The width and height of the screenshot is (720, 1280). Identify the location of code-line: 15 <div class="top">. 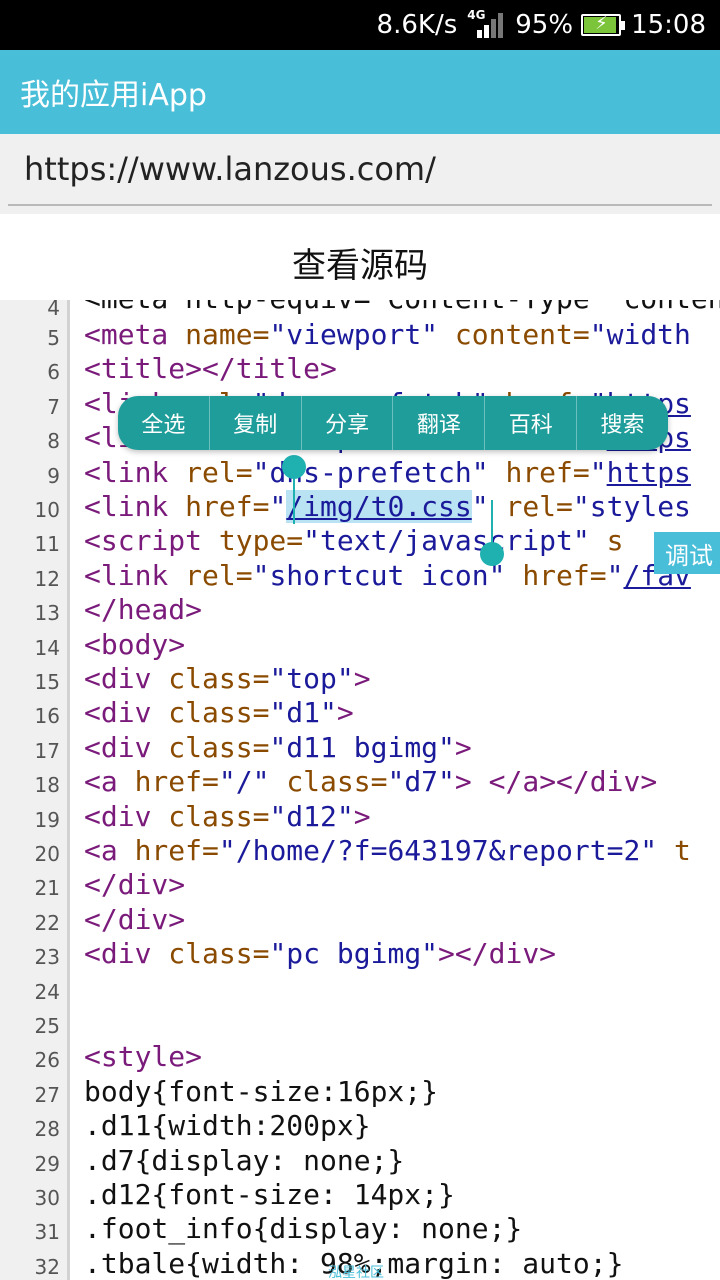
(360, 679).